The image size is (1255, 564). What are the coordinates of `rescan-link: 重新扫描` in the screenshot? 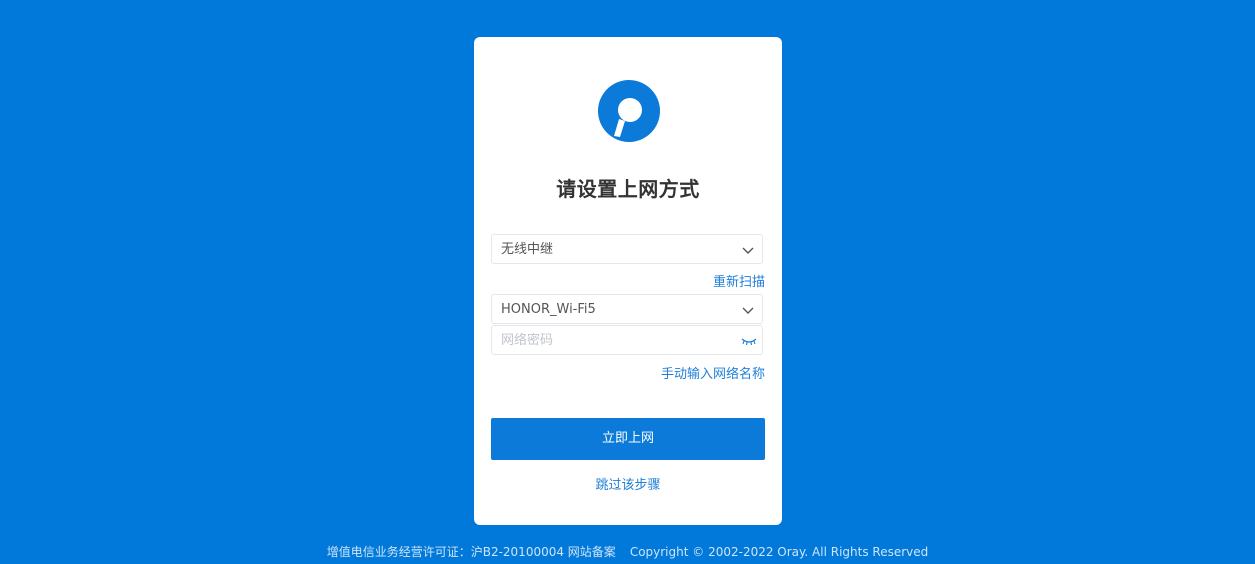 It's located at (739, 280).